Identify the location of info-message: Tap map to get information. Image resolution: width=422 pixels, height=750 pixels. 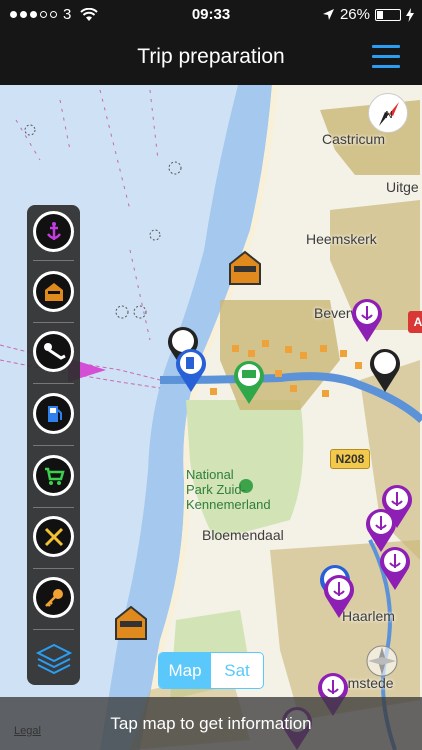
(211, 723).